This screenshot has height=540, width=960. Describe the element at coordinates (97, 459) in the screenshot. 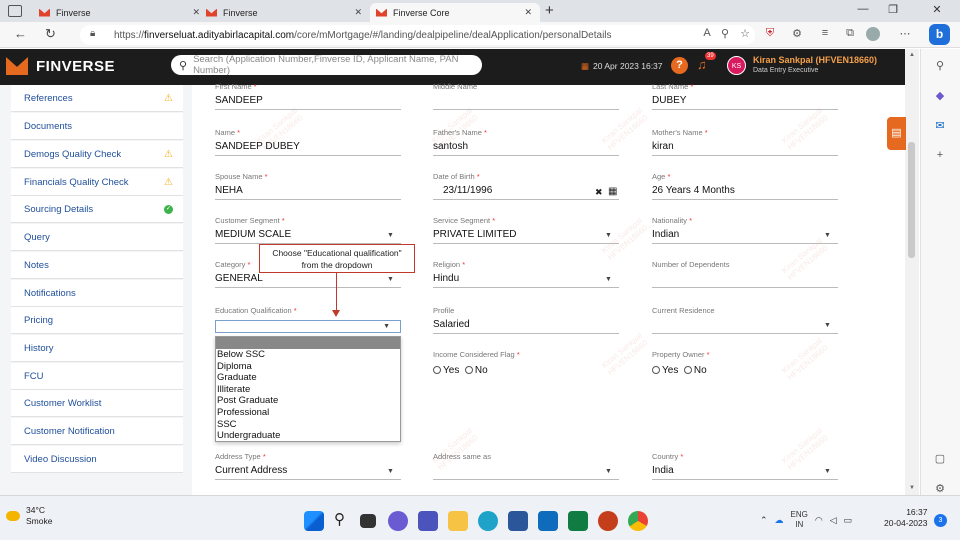

I see `sidebar-item-video-discussion: Video Discussion` at that location.